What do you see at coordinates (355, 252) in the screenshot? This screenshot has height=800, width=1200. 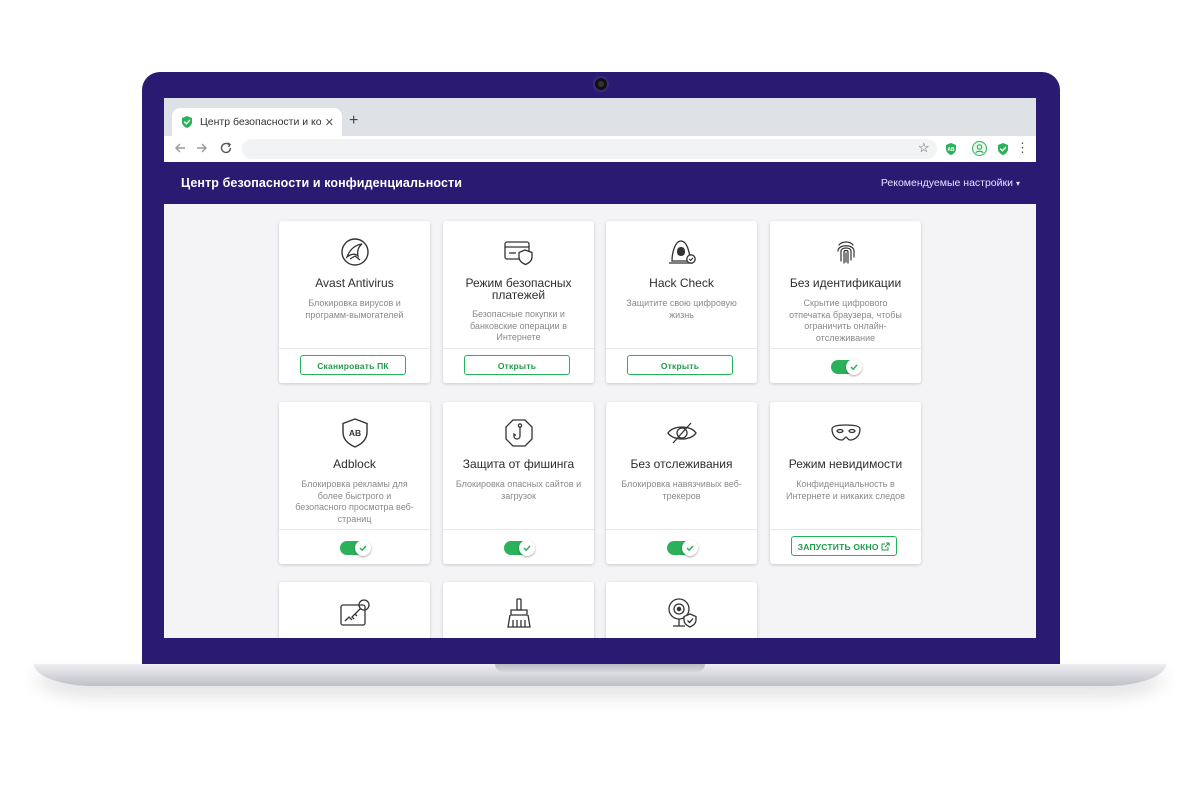 I see `avast-logo-icon` at bounding box center [355, 252].